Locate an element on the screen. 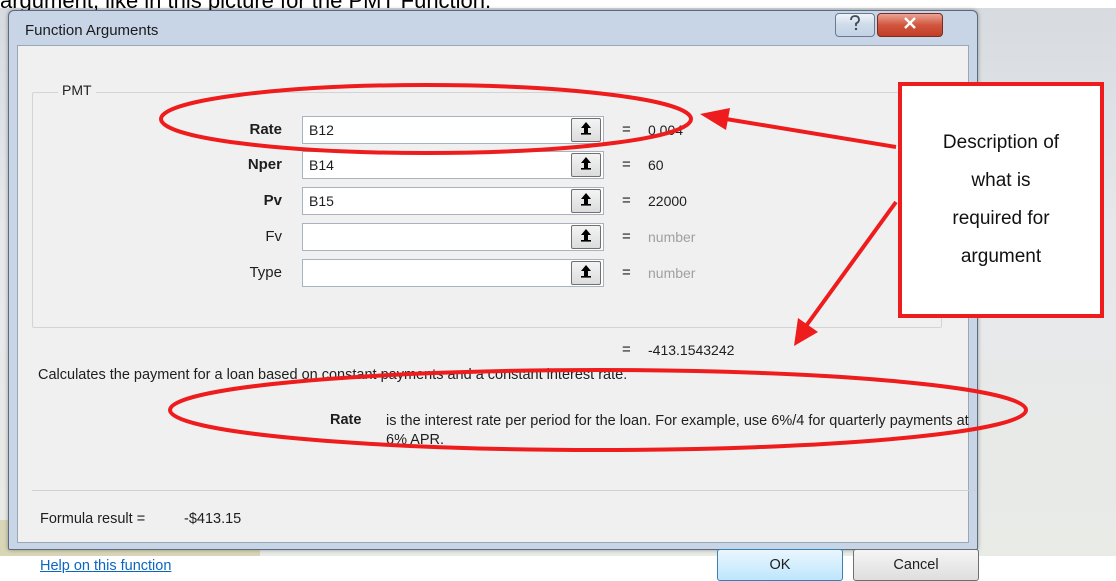 The width and height of the screenshot is (1116, 581). arg-input-type is located at coordinates (453, 273).